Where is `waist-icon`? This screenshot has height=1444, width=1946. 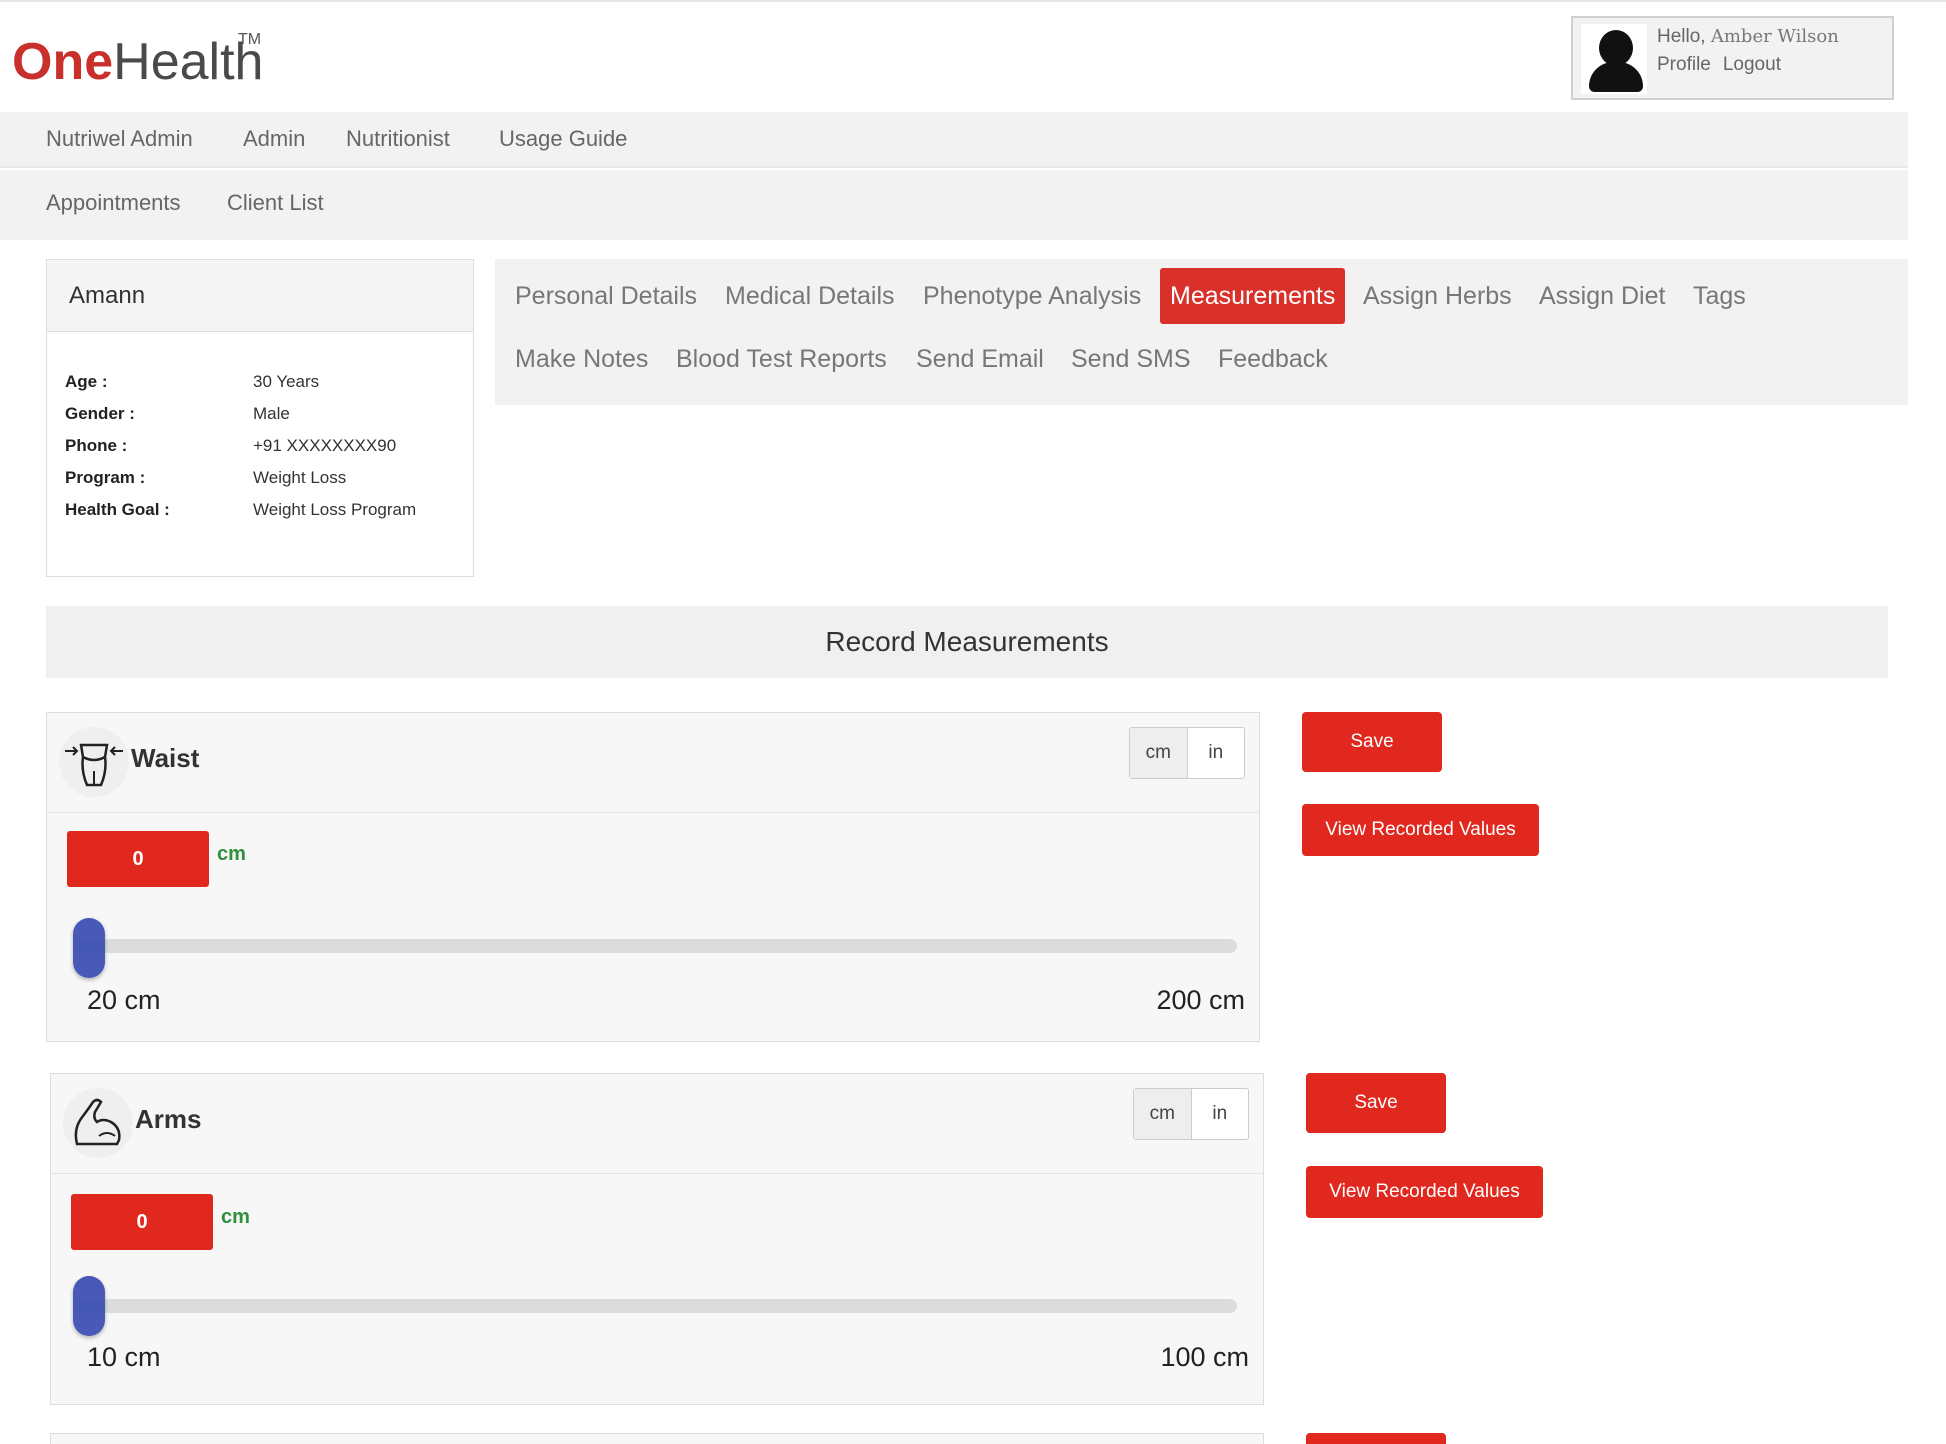 waist-icon is located at coordinates (94, 762).